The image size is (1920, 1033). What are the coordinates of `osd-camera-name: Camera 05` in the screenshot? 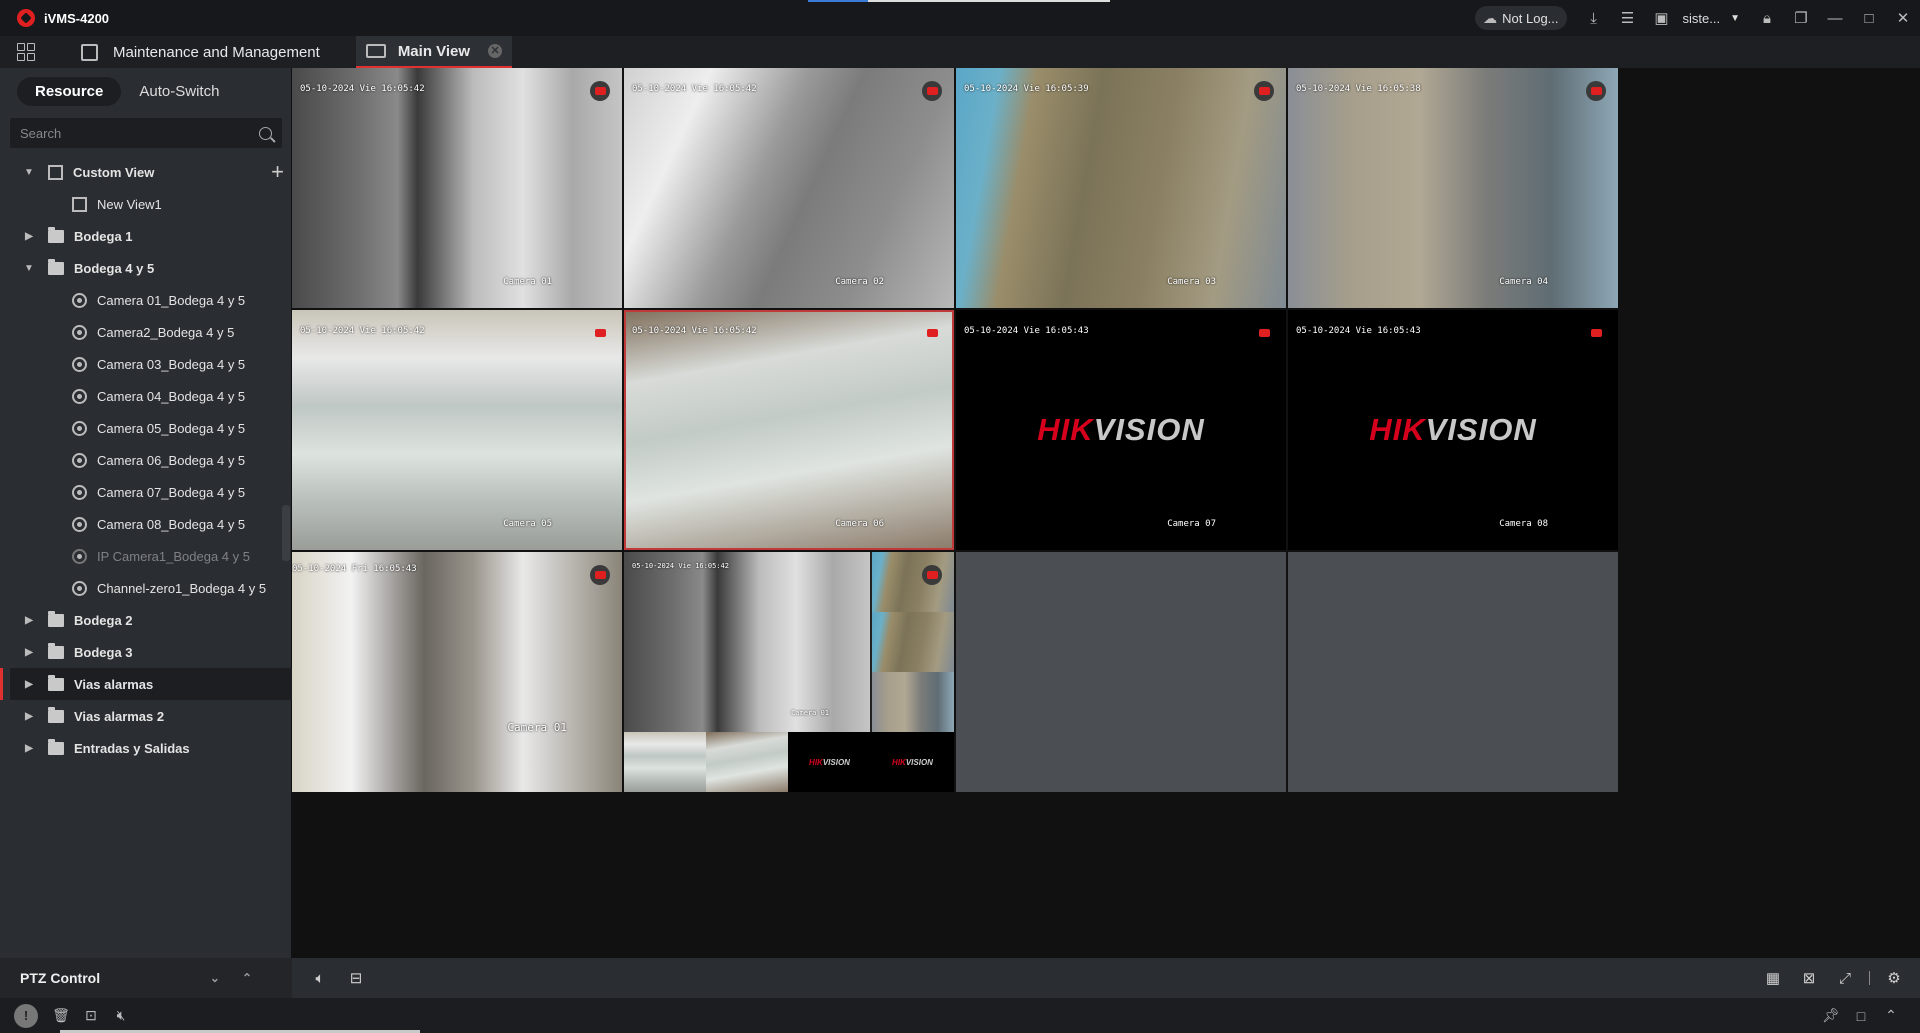 It's located at (527, 524).